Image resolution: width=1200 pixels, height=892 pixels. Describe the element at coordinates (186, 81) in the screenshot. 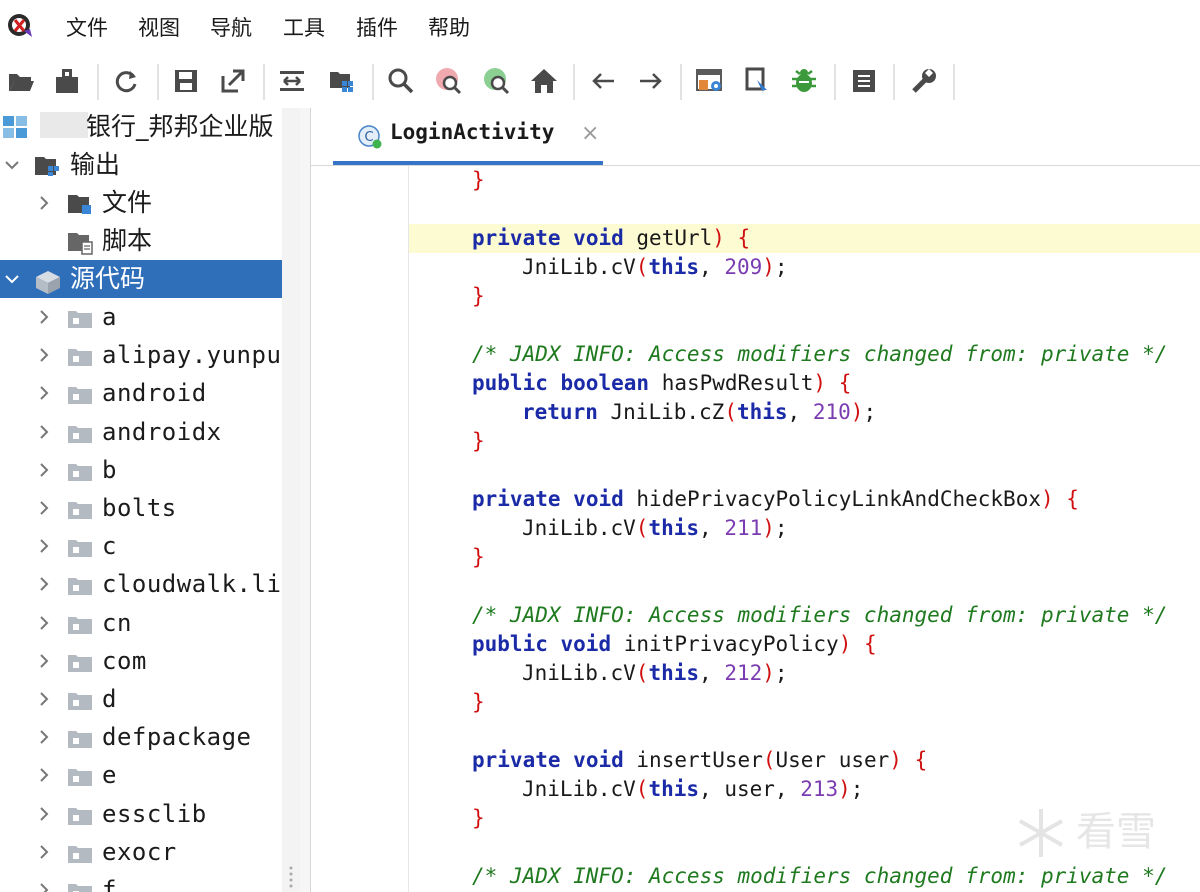

I see `save-icon` at that location.